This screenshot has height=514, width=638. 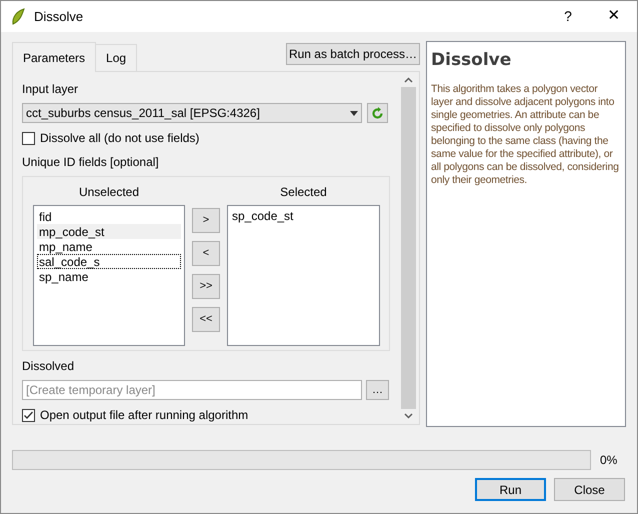 What do you see at coordinates (408, 80) in the screenshot?
I see `scroll-up-icon` at bounding box center [408, 80].